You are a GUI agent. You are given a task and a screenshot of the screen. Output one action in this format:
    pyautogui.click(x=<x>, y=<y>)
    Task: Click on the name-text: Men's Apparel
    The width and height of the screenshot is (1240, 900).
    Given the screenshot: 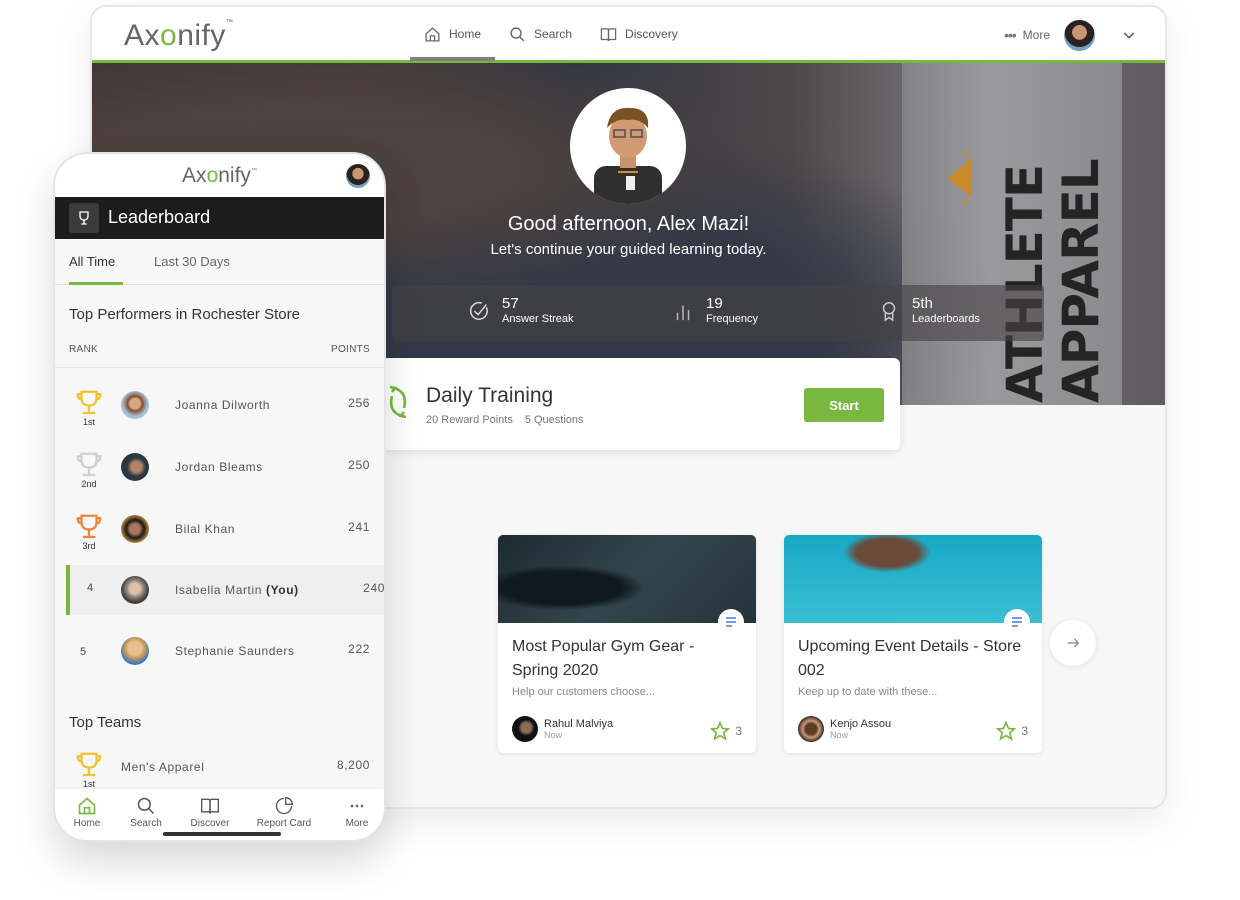 What is the action you would take?
    pyautogui.click(x=163, y=767)
    